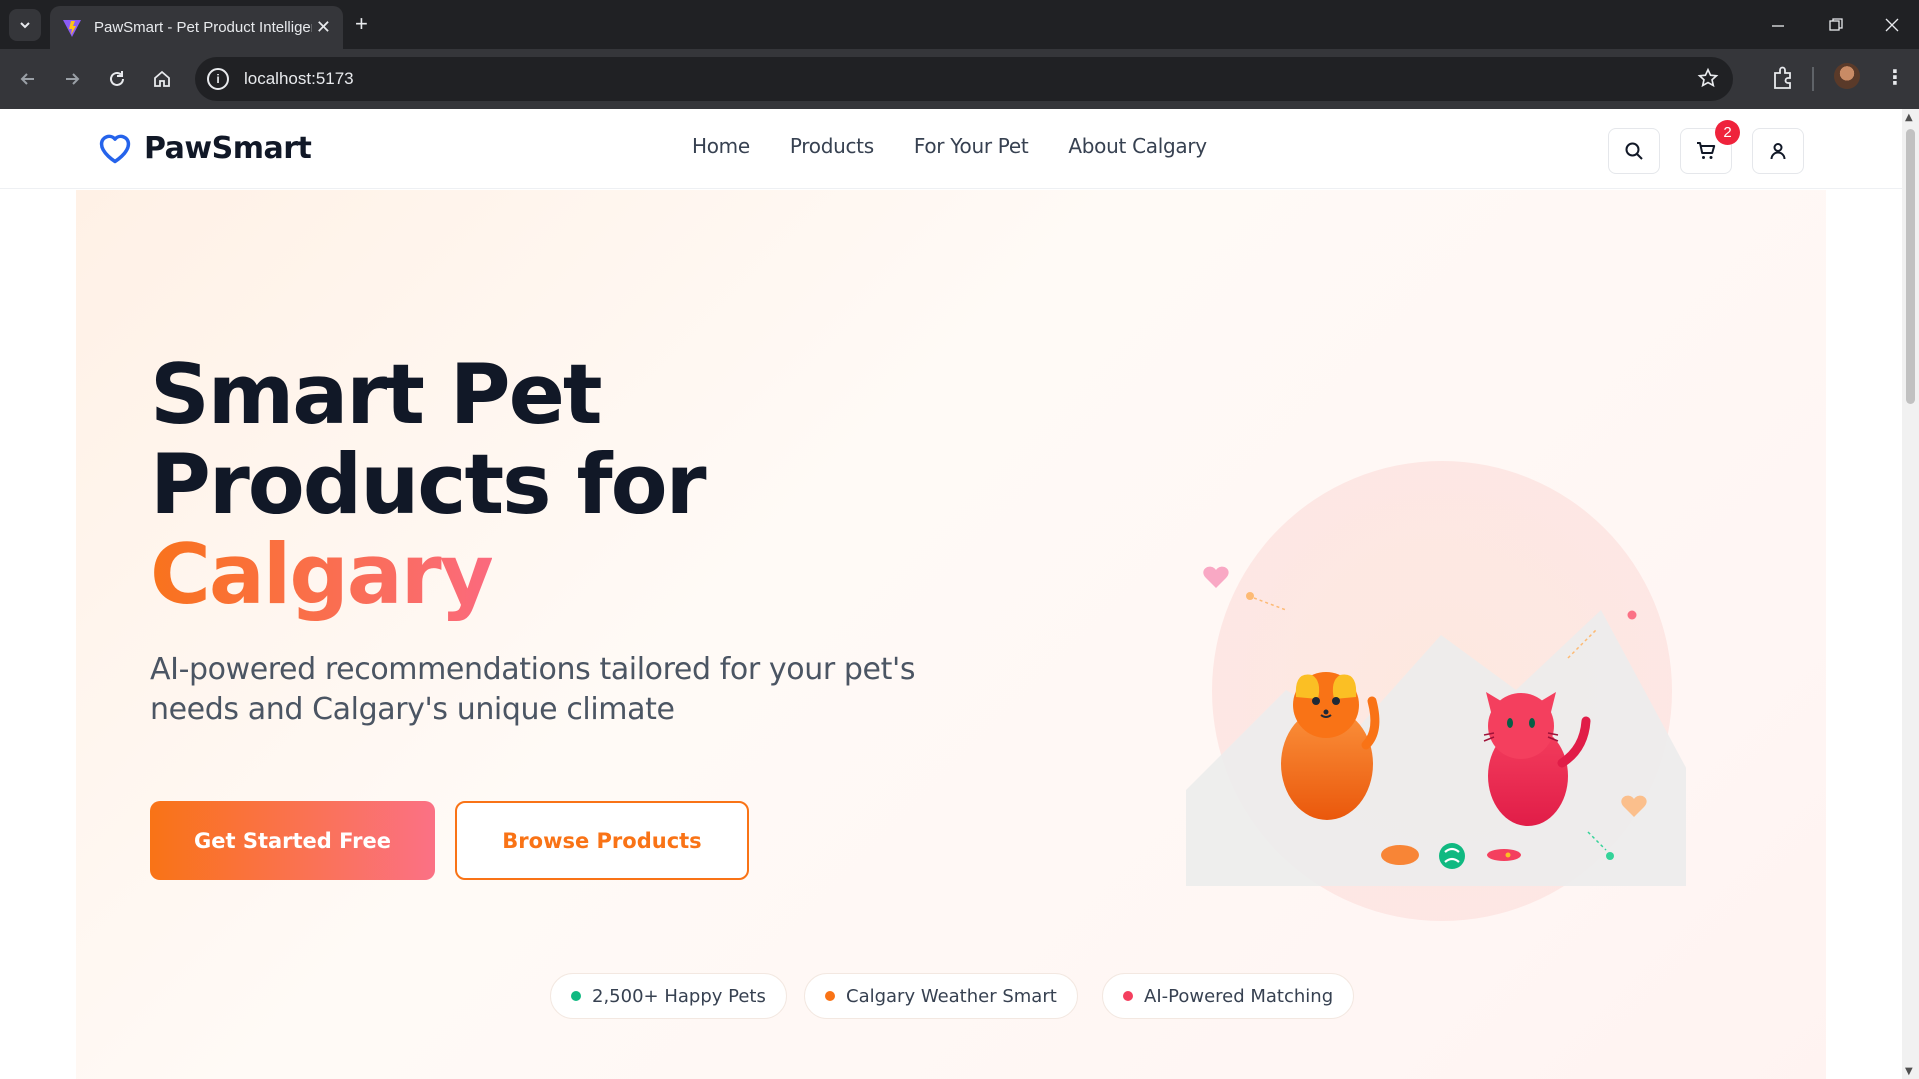  I want to click on hero-title-line1: Smart Pet, so click(376, 394).